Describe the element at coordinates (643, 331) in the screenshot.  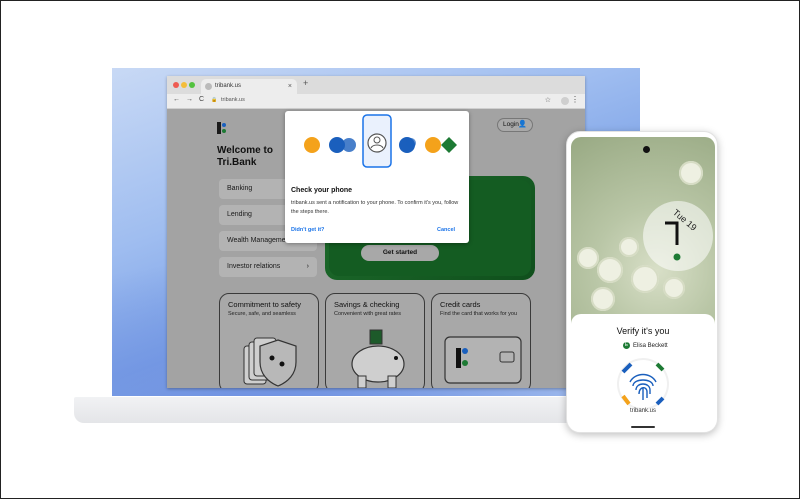
I see `verify-title: Verify it's you` at that location.